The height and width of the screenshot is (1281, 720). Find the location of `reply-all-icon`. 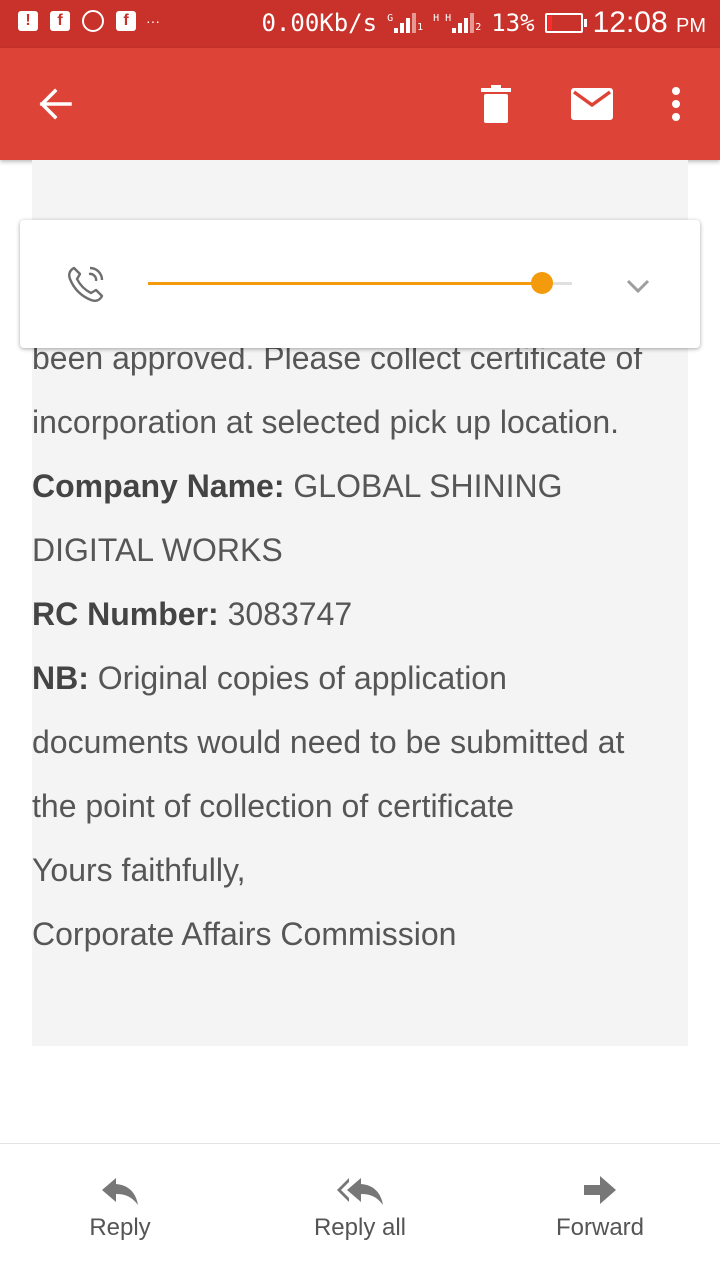

reply-all-icon is located at coordinates (360, 1191).